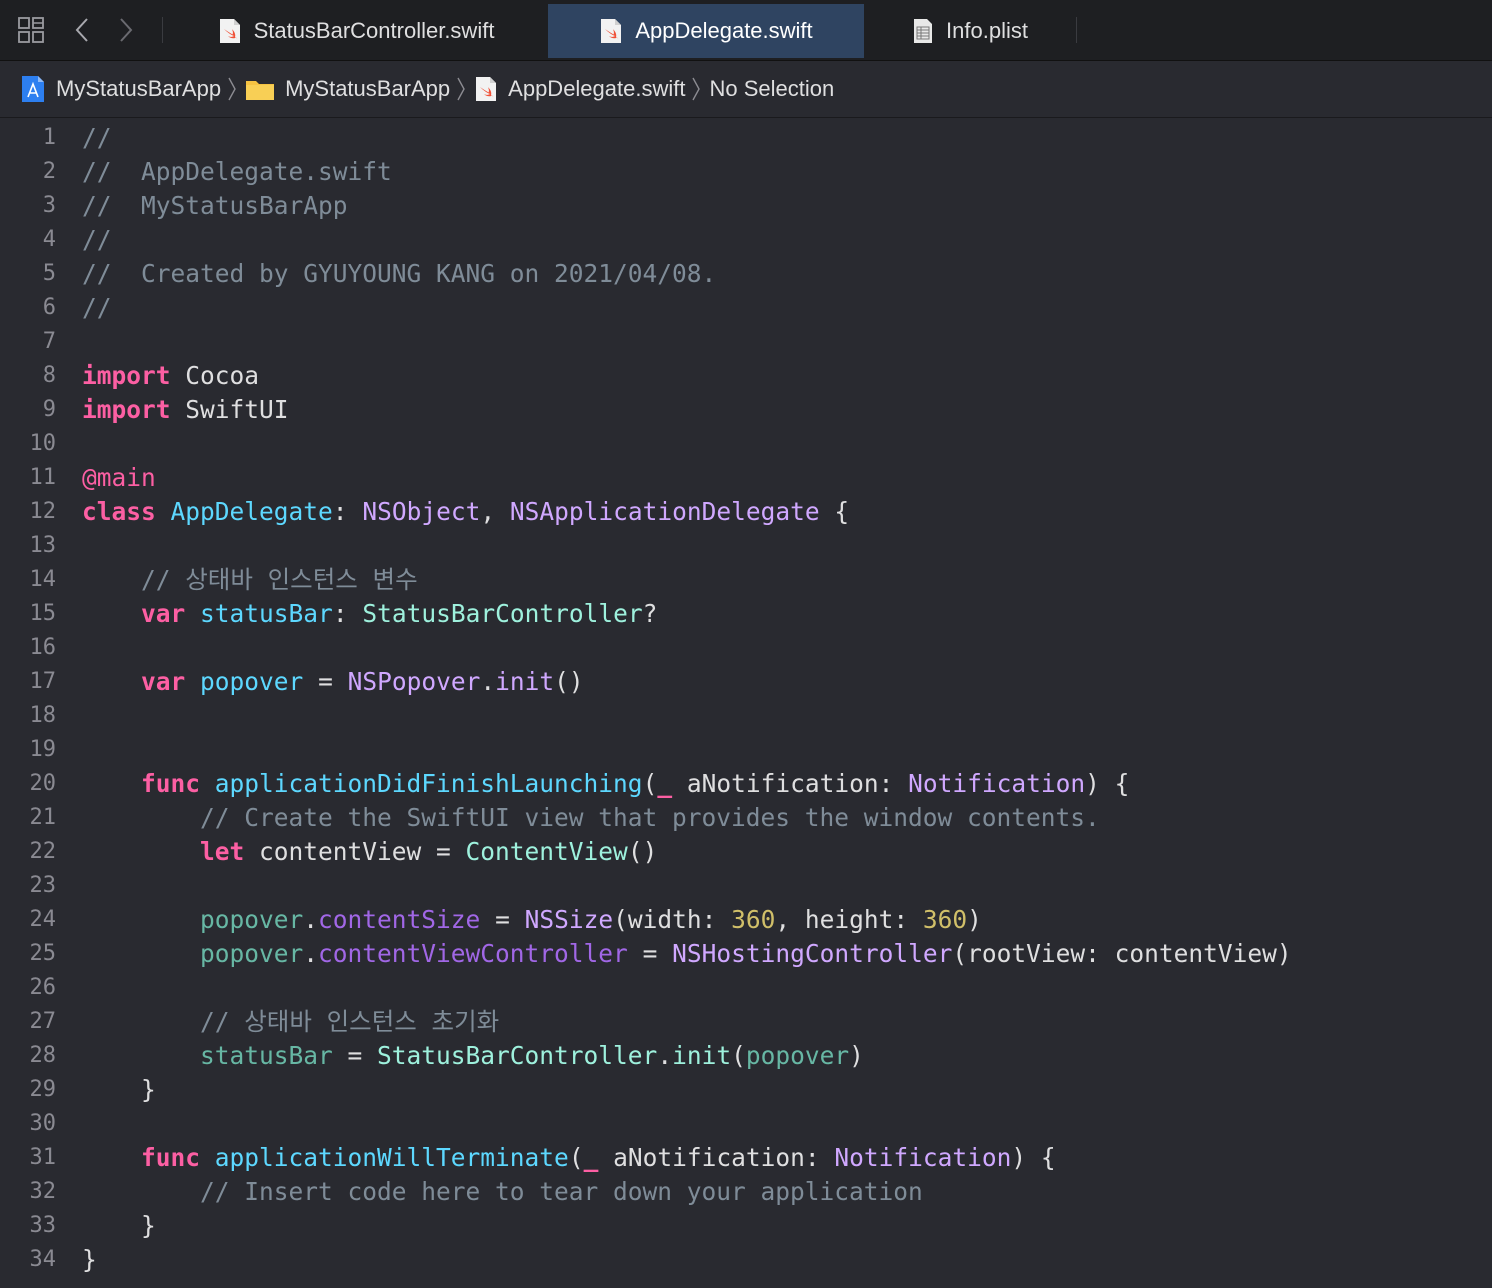 This screenshot has height=1288, width=1492. What do you see at coordinates (82, 30) in the screenshot?
I see `chevron-left-icon` at bounding box center [82, 30].